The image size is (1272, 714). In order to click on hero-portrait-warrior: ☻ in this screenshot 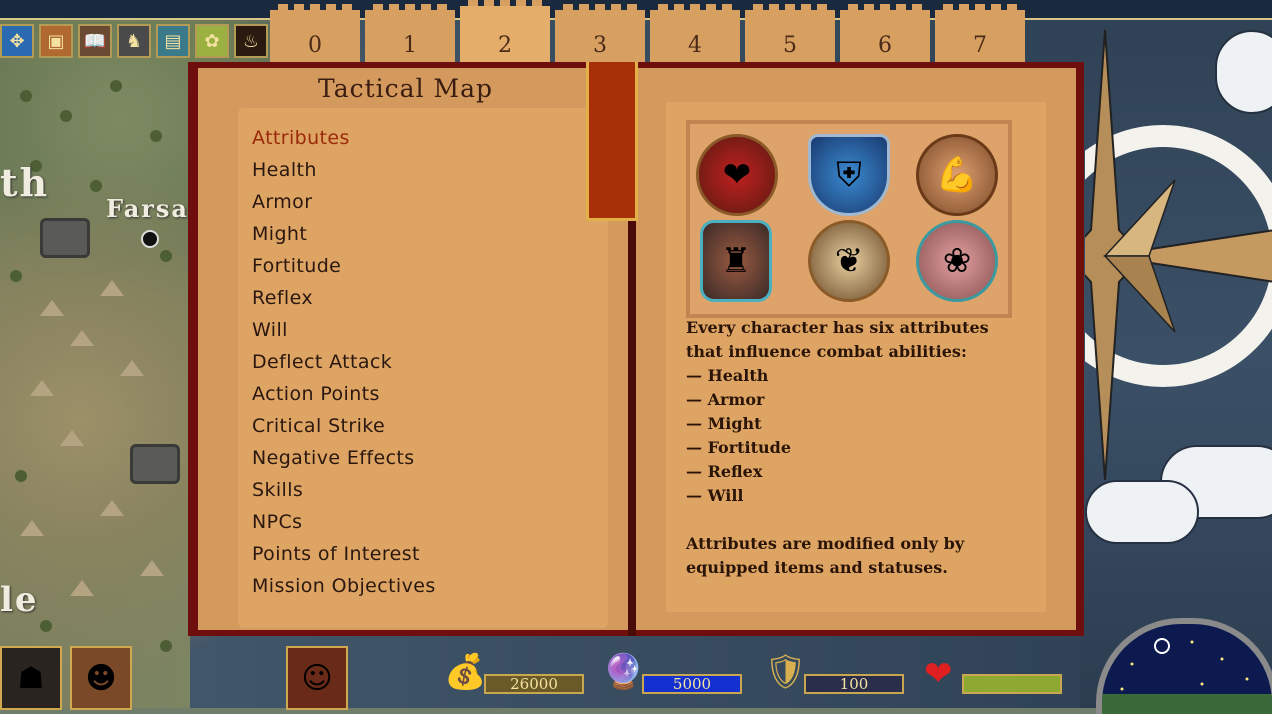, I will do `click(101, 678)`.